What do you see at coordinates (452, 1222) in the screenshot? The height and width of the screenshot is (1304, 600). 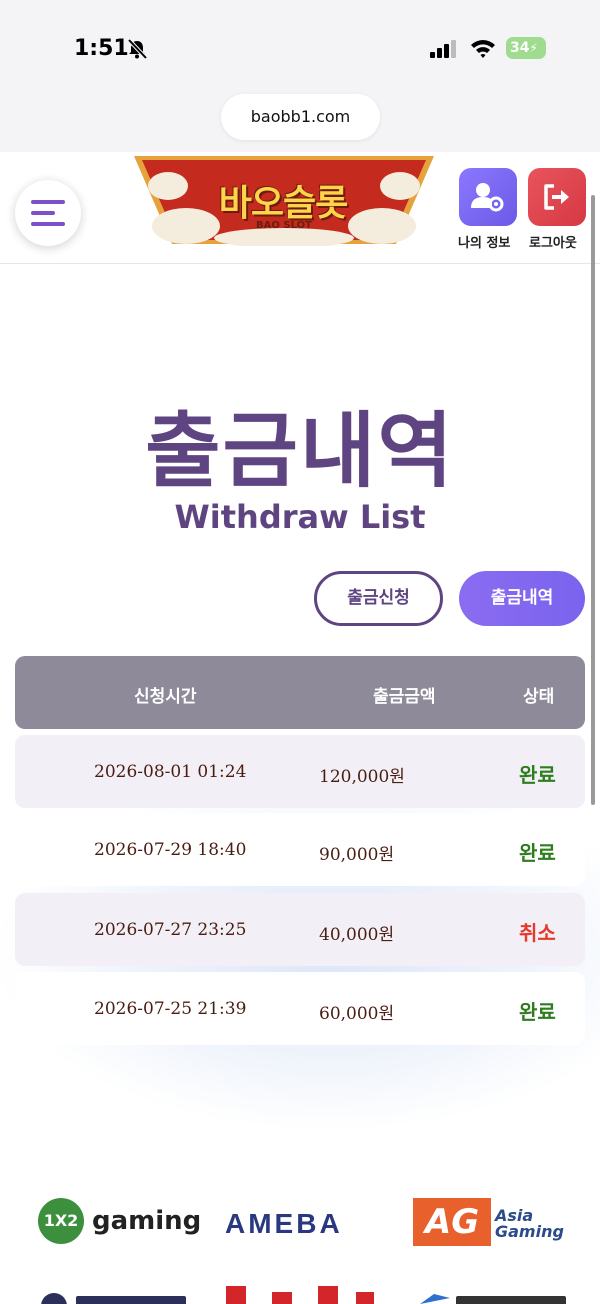 I see `provider-ag-badge: AG` at bounding box center [452, 1222].